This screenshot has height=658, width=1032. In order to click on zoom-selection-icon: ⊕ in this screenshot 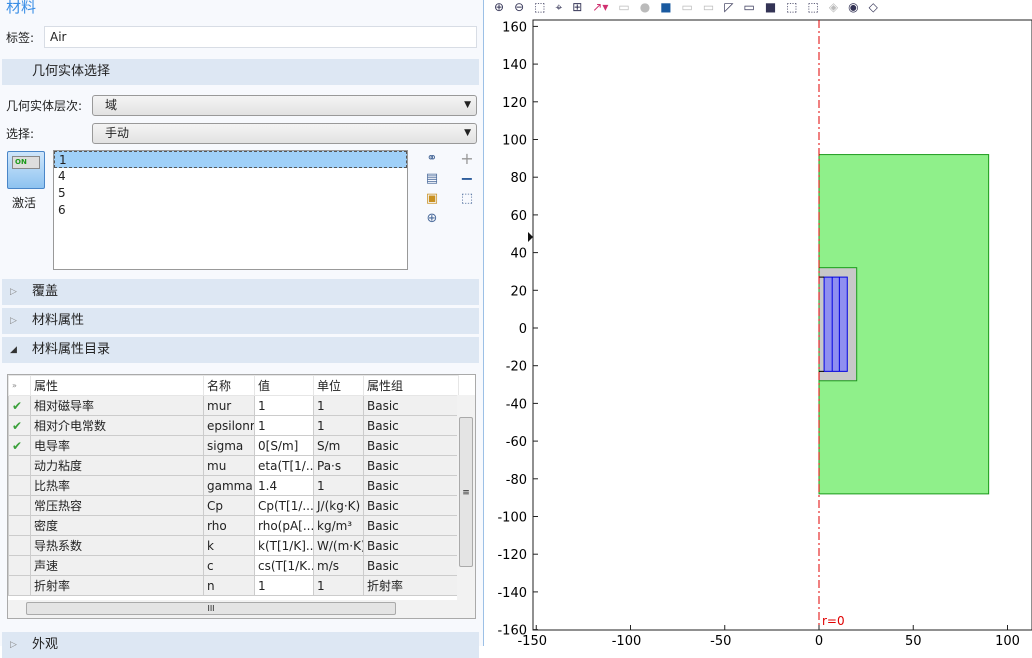, I will do `click(432, 219)`.